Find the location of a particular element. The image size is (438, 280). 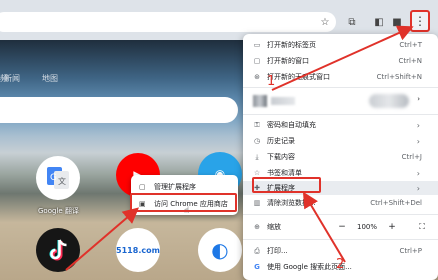

google-g-icon: G is located at coordinates (257, 267).